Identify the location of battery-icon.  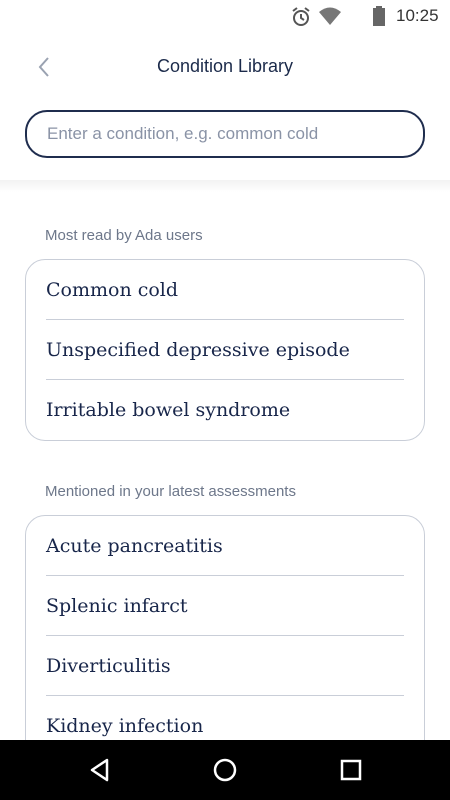
(379, 16).